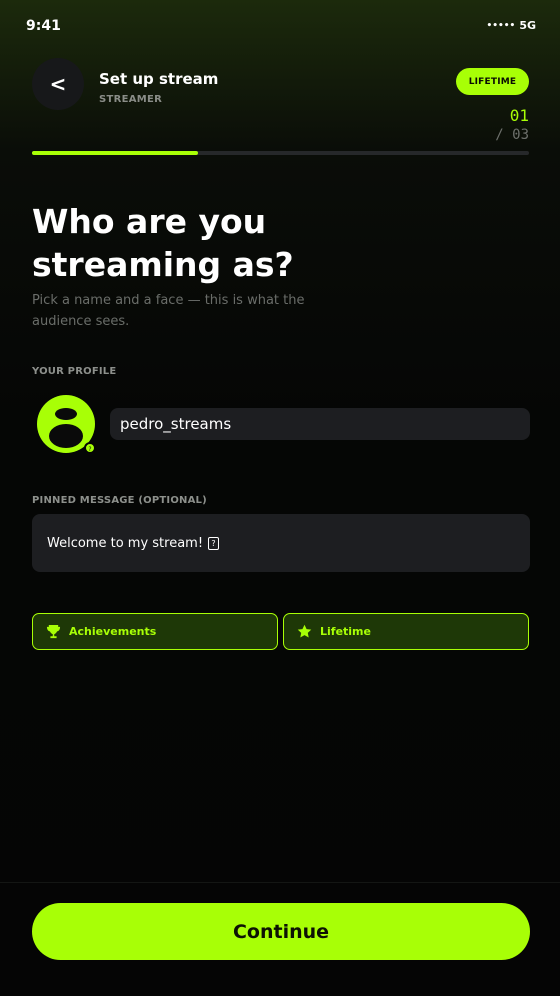  What do you see at coordinates (519, 115) in the screenshot?
I see `step-current: 01` at bounding box center [519, 115].